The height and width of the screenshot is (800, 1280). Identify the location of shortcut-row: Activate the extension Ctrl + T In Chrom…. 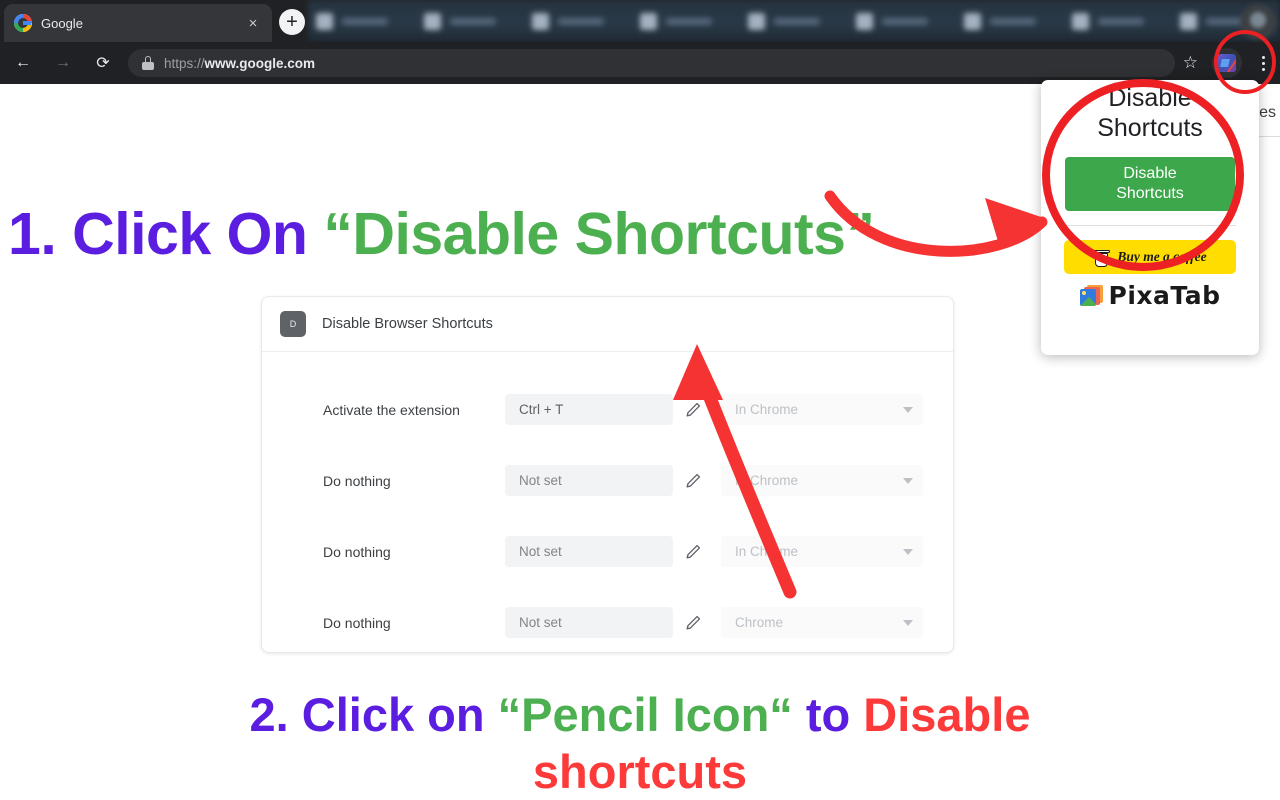
(607, 409).